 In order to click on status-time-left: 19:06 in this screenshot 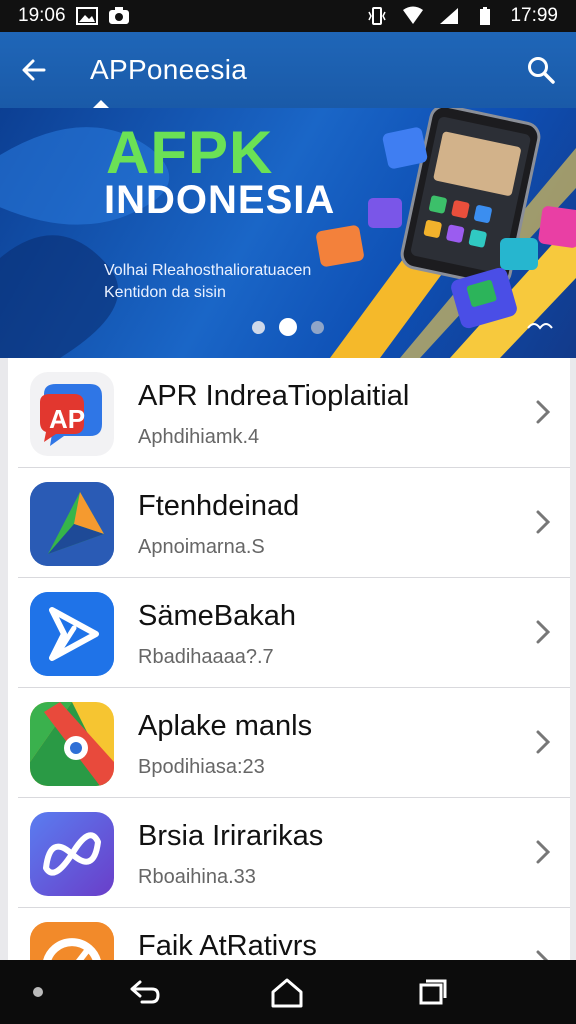, I will do `click(42, 15)`.